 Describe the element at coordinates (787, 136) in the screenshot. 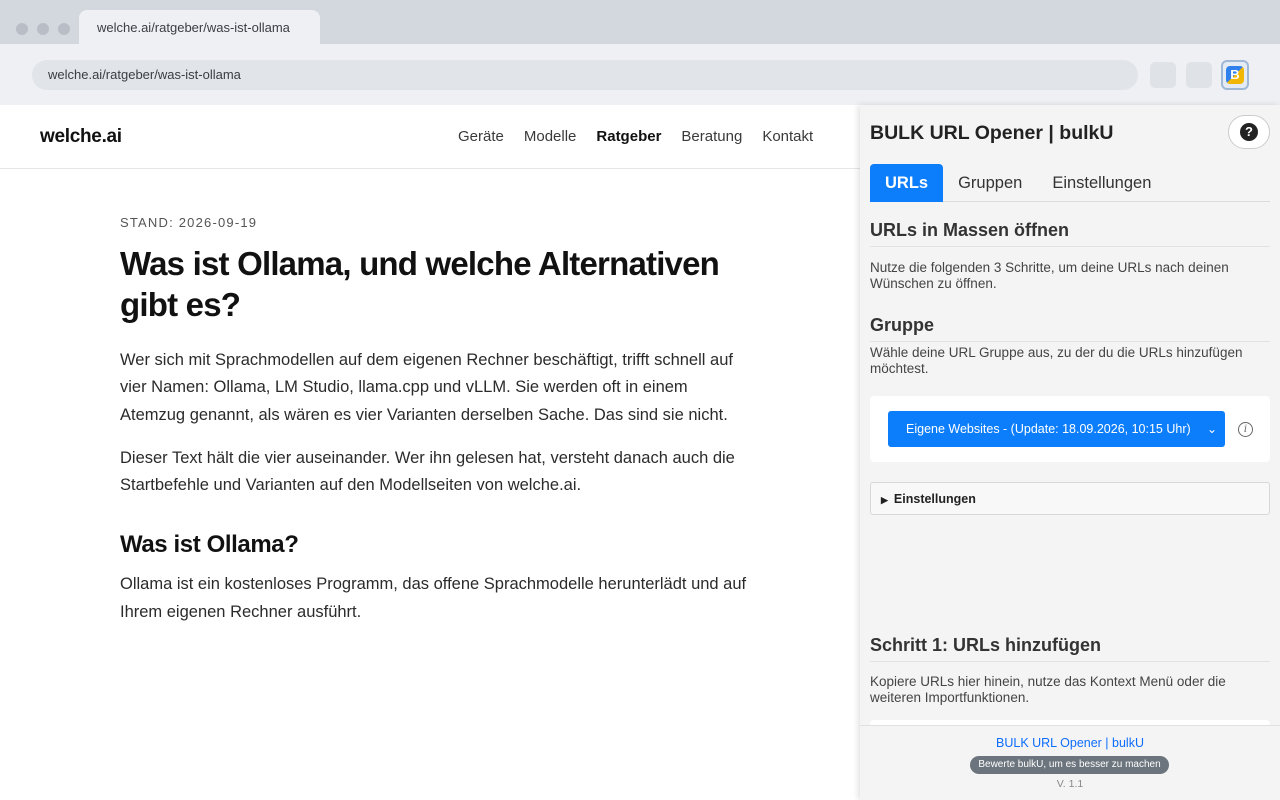

I see `nav-item-kontakt: Kontakt` at that location.